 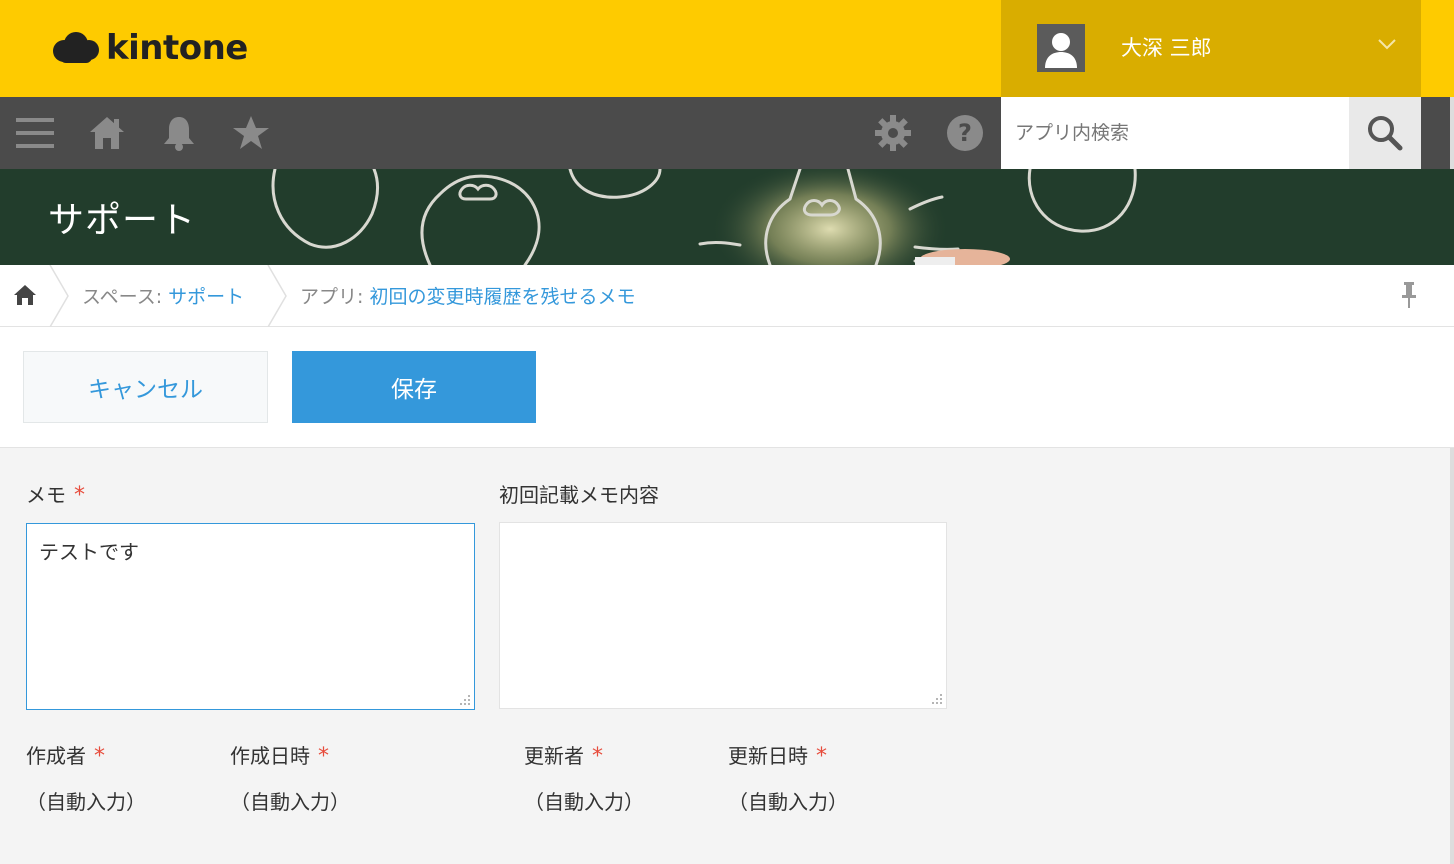 I want to click on chevron-down-icon, so click(x=1387, y=44).